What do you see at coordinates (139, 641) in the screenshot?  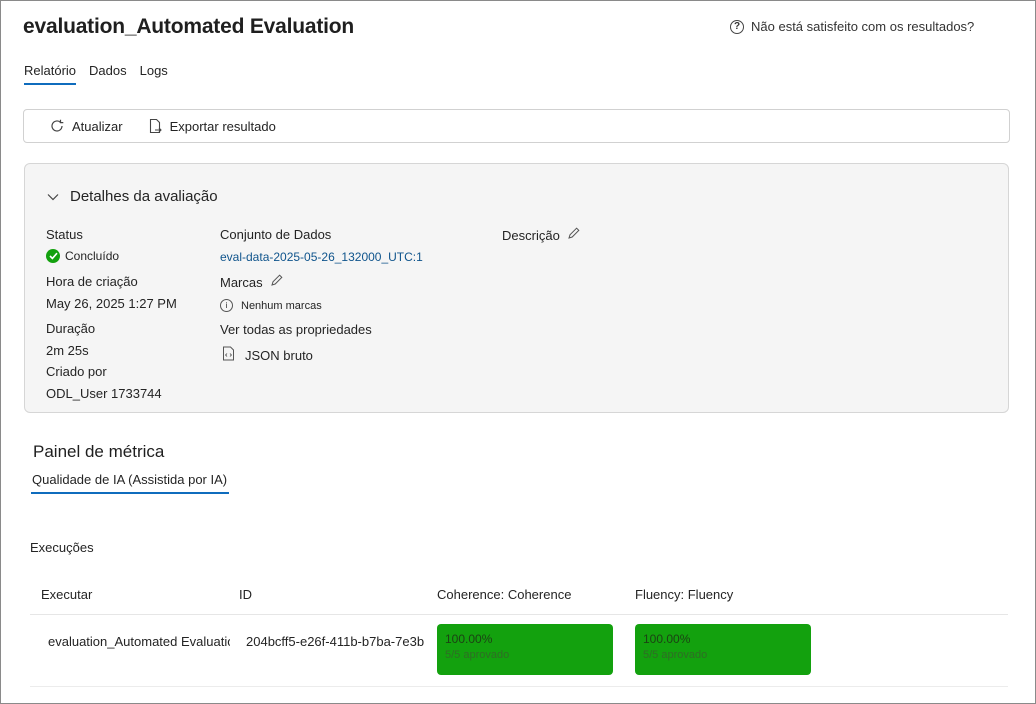 I see `run-name-cell: evaluation_Automated Evaluation` at bounding box center [139, 641].